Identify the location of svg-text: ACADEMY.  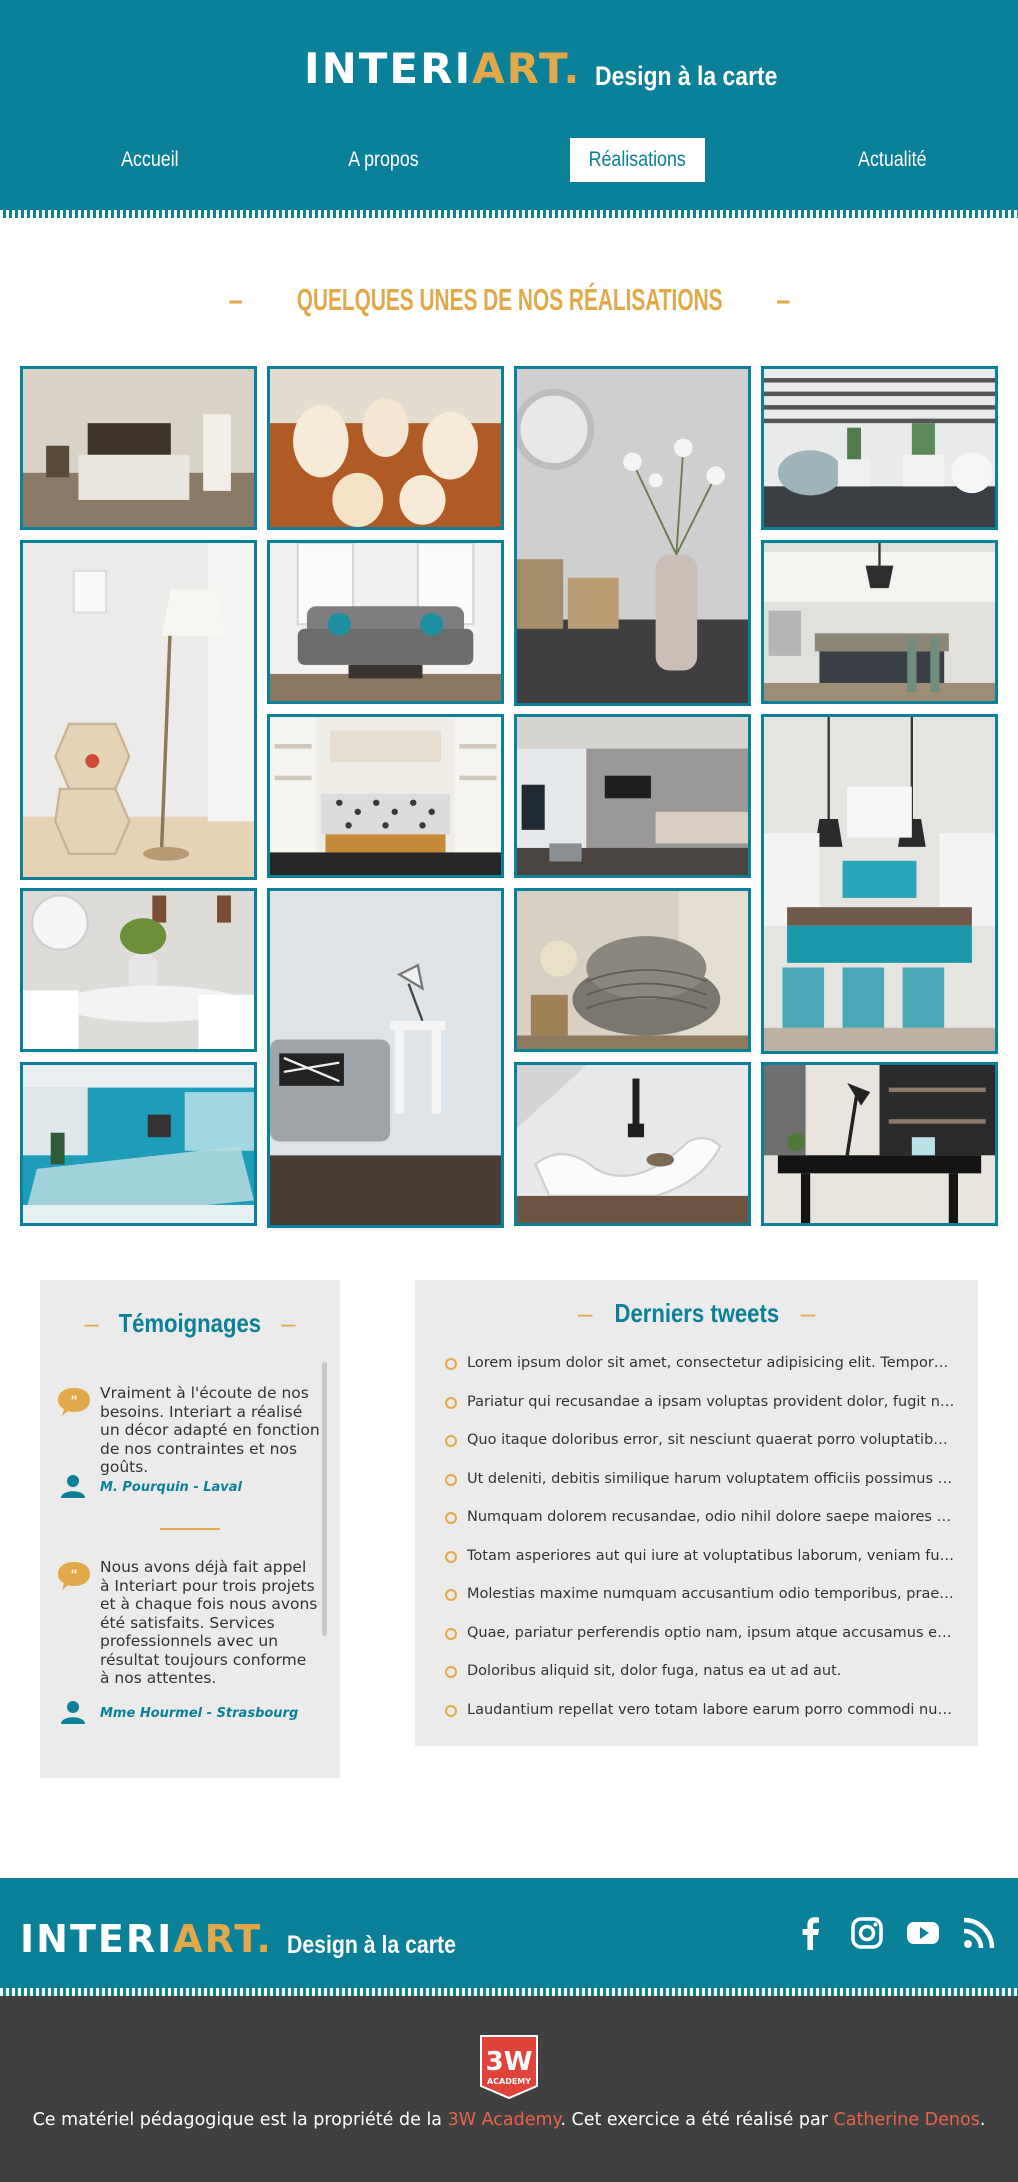
(509, 2081).